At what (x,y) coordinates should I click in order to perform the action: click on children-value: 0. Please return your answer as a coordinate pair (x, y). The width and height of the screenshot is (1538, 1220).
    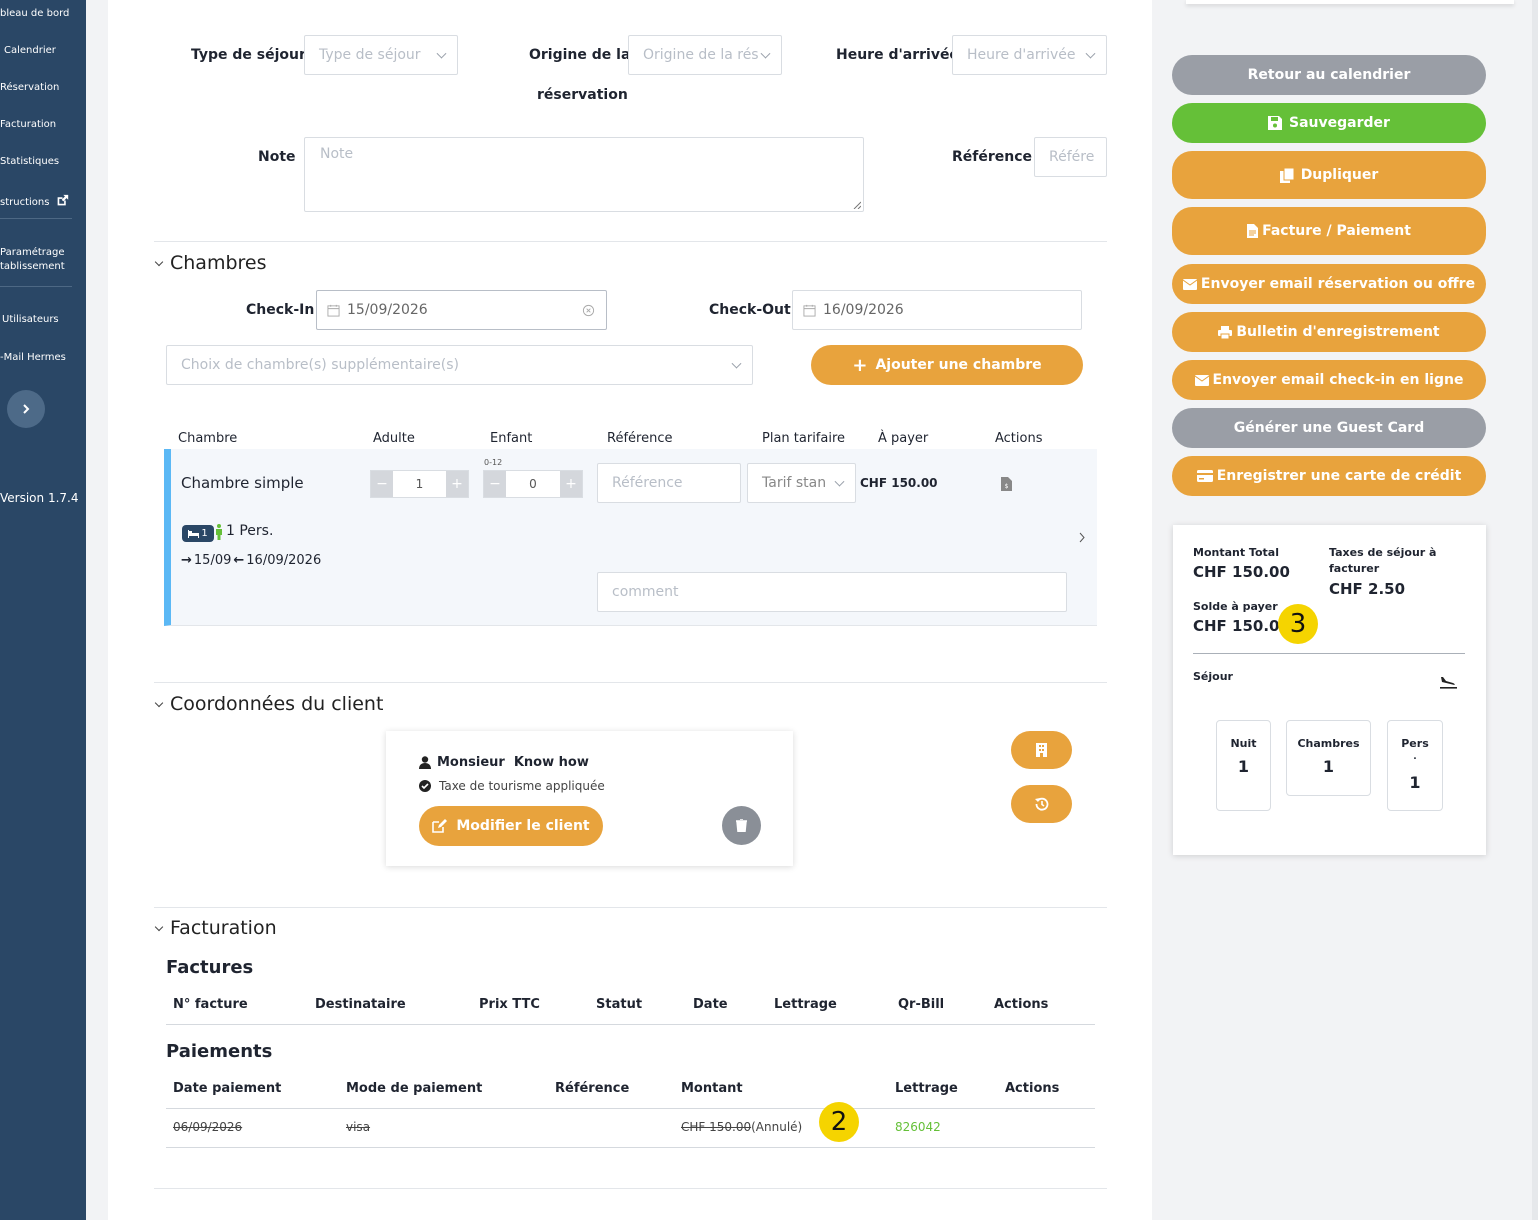
    Looking at the image, I should click on (533, 484).